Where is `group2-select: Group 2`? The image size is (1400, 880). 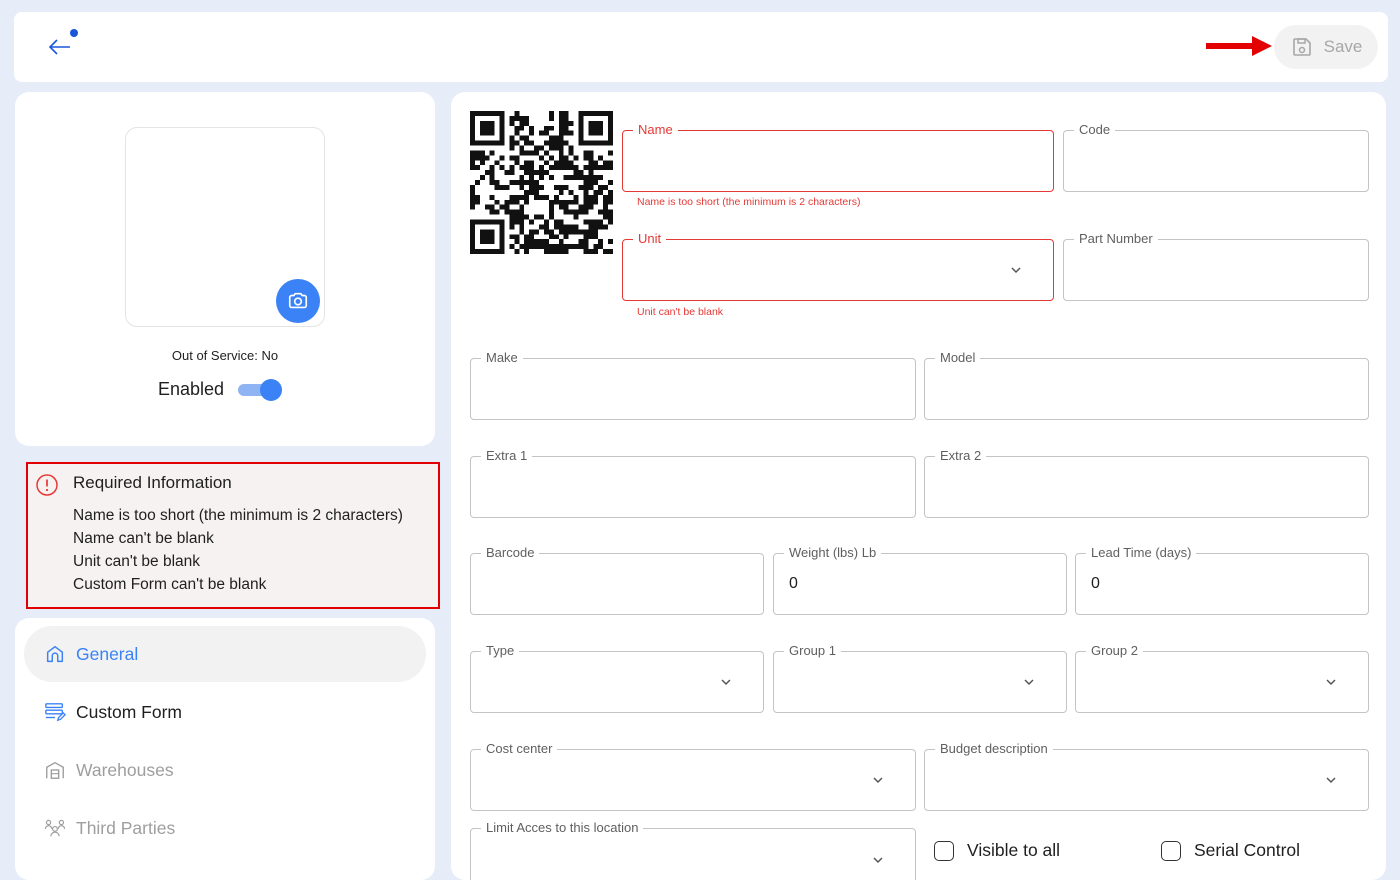
group2-select: Group 2 is located at coordinates (1222, 678).